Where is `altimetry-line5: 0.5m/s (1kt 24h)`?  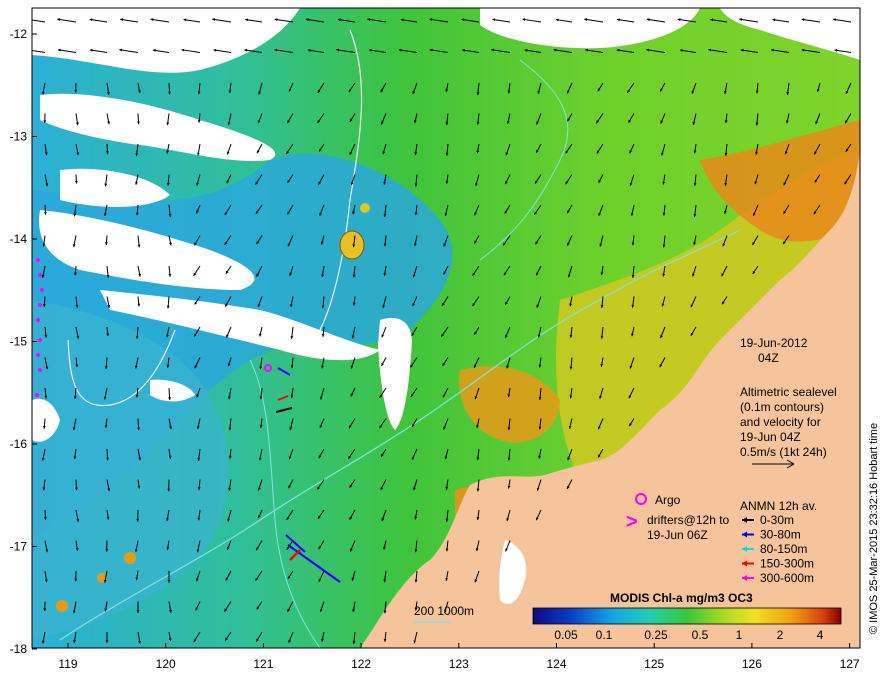 altimetry-line5: 0.5m/s (1kt 24h) is located at coordinates (783, 452).